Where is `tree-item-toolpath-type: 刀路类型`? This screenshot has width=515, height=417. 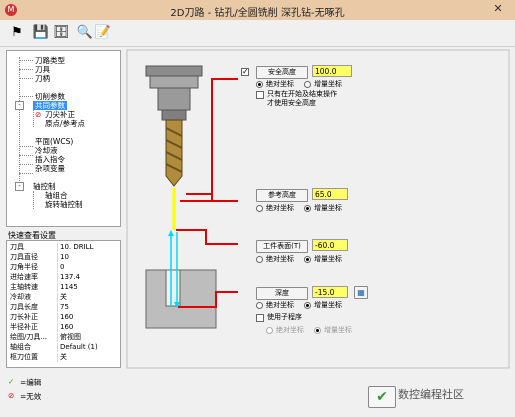 tree-item-toolpath-type: 刀路类型 is located at coordinates (50, 60).